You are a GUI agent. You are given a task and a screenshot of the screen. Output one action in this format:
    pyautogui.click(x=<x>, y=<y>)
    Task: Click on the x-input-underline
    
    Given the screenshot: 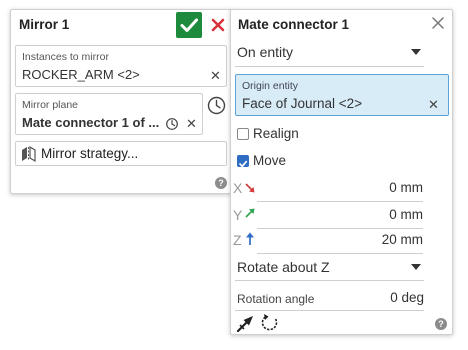 What is the action you would take?
    pyautogui.click(x=340, y=201)
    